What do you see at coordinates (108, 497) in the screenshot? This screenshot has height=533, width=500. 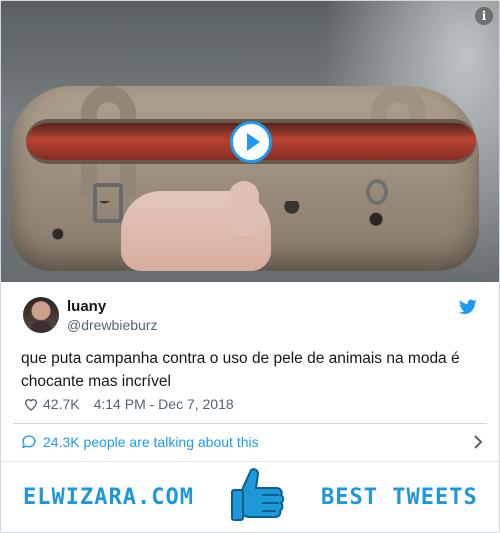 I see `banner-site-name: ELWIZARA.COM` at bounding box center [108, 497].